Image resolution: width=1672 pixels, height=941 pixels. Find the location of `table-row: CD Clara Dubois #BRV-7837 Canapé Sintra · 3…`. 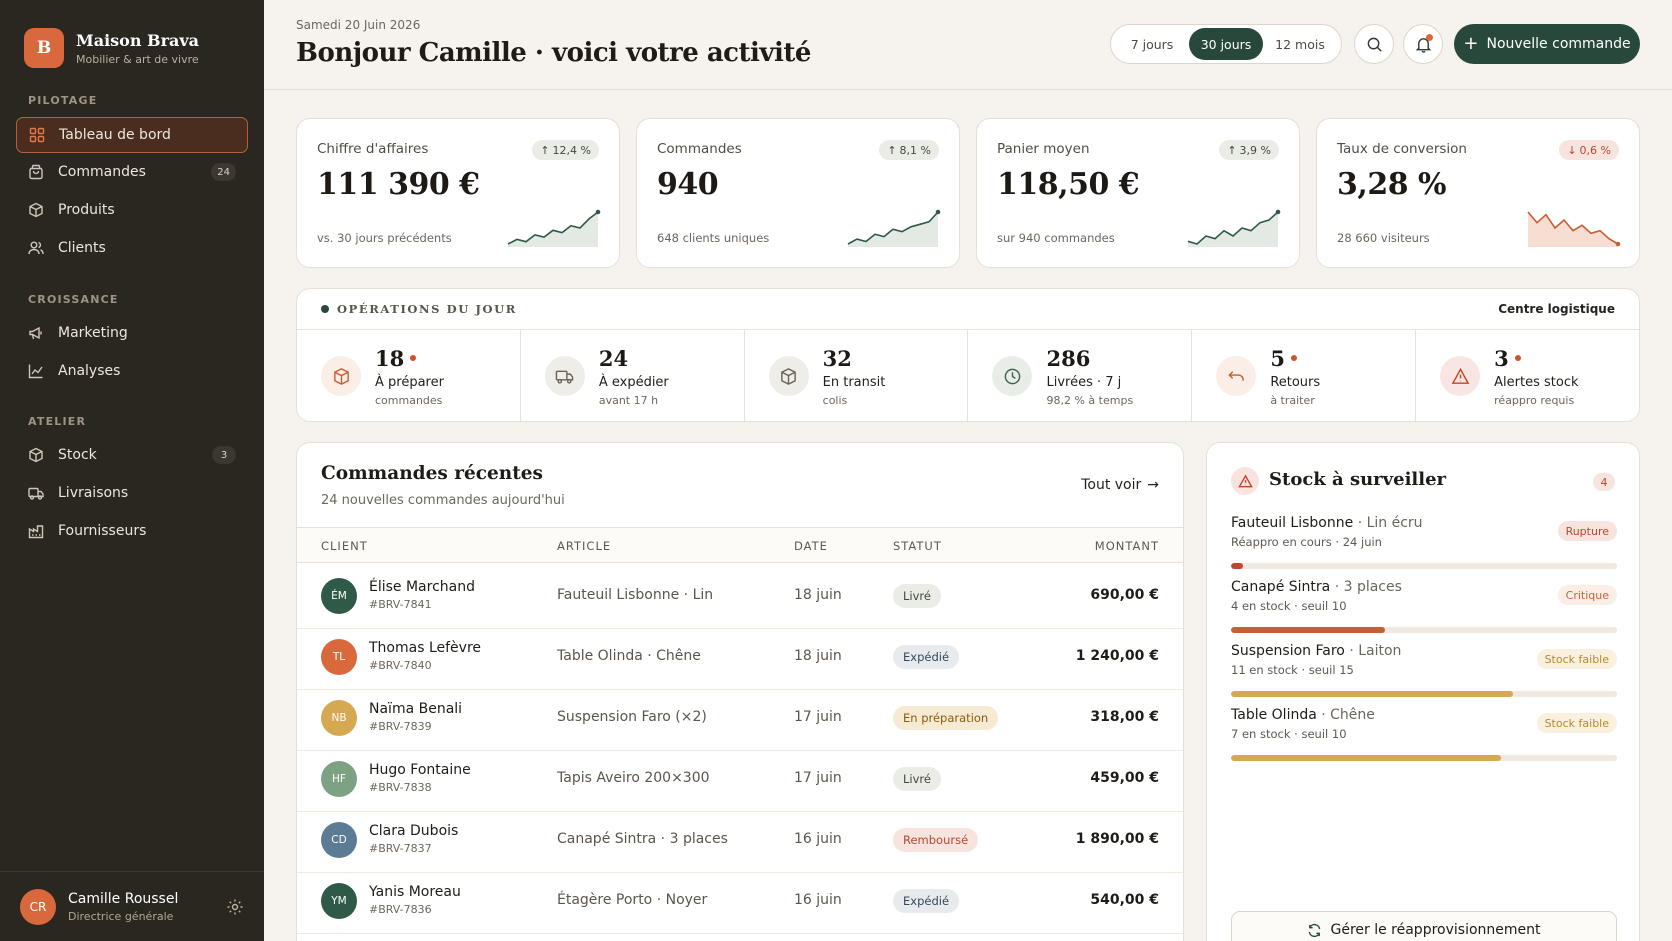

table-row: CD Clara Dubois #BRV-7837 Canapé Sintra · 3… is located at coordinates (740, 840).